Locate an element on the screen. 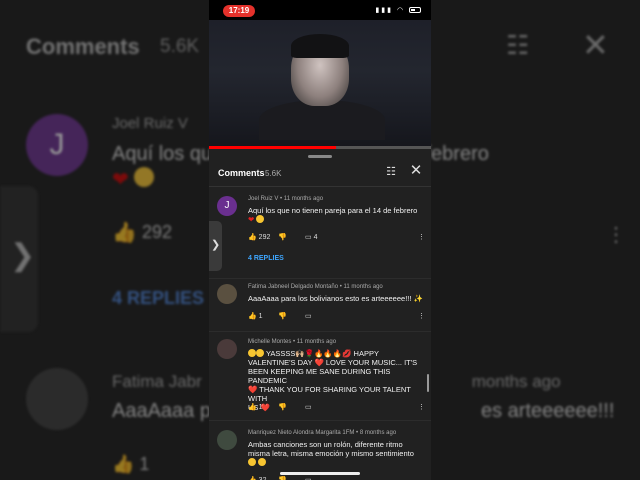  bg-comments-title: Comments is located at coordinates (83, 46).